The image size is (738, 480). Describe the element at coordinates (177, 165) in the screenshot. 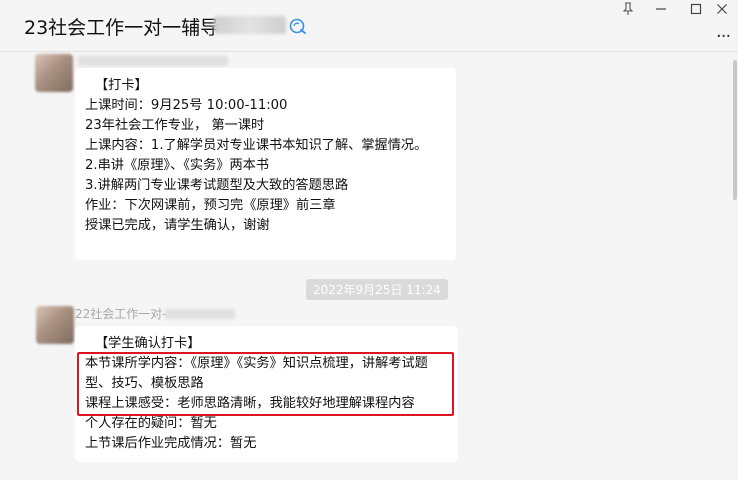

I see `message-line: 2.串讲《原理》、《实务》两本书` at that location.